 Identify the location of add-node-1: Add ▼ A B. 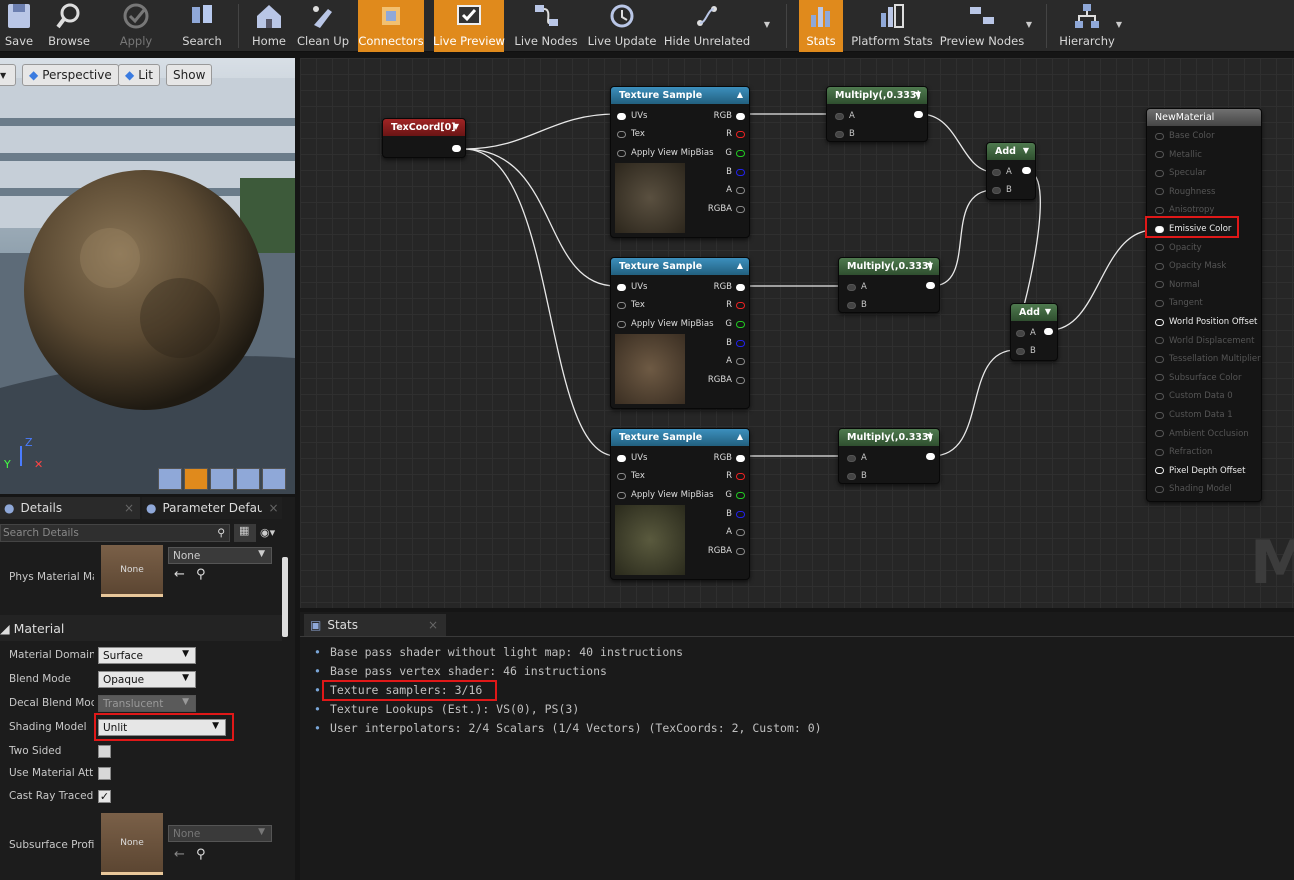
(1011, 171).